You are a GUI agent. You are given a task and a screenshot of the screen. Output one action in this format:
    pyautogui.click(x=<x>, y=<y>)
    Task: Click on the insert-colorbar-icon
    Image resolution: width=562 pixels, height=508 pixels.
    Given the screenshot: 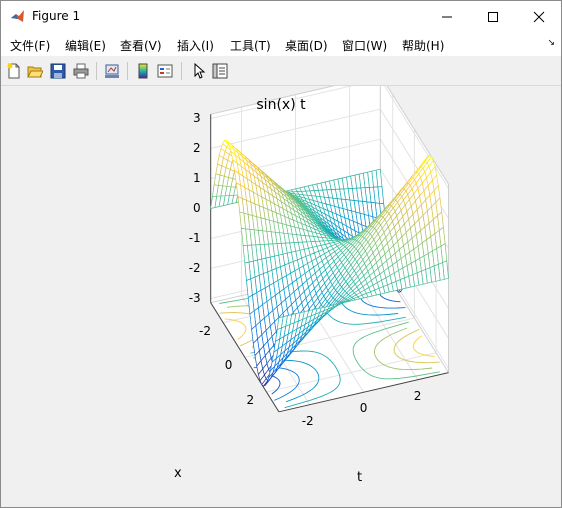 What is the action you would take?
    pyautogui.click(x=143, y=71)
    